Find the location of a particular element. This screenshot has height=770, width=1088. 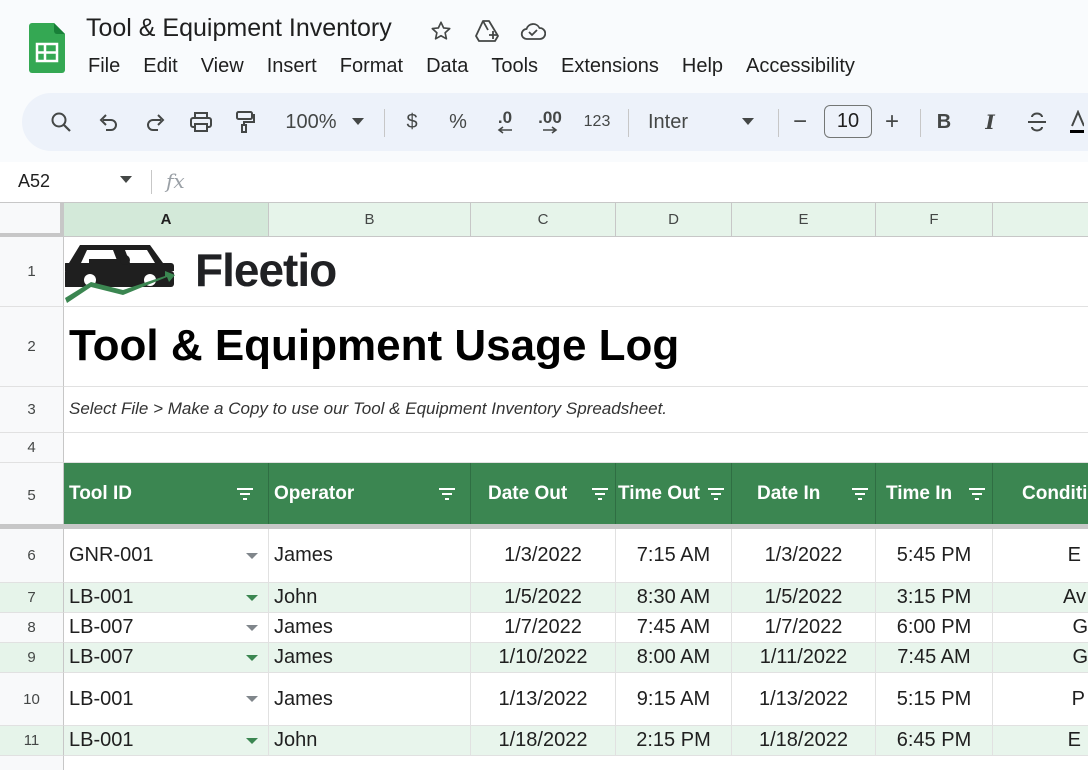

more-formats-button: 123 is located at coordinates (597, 122).